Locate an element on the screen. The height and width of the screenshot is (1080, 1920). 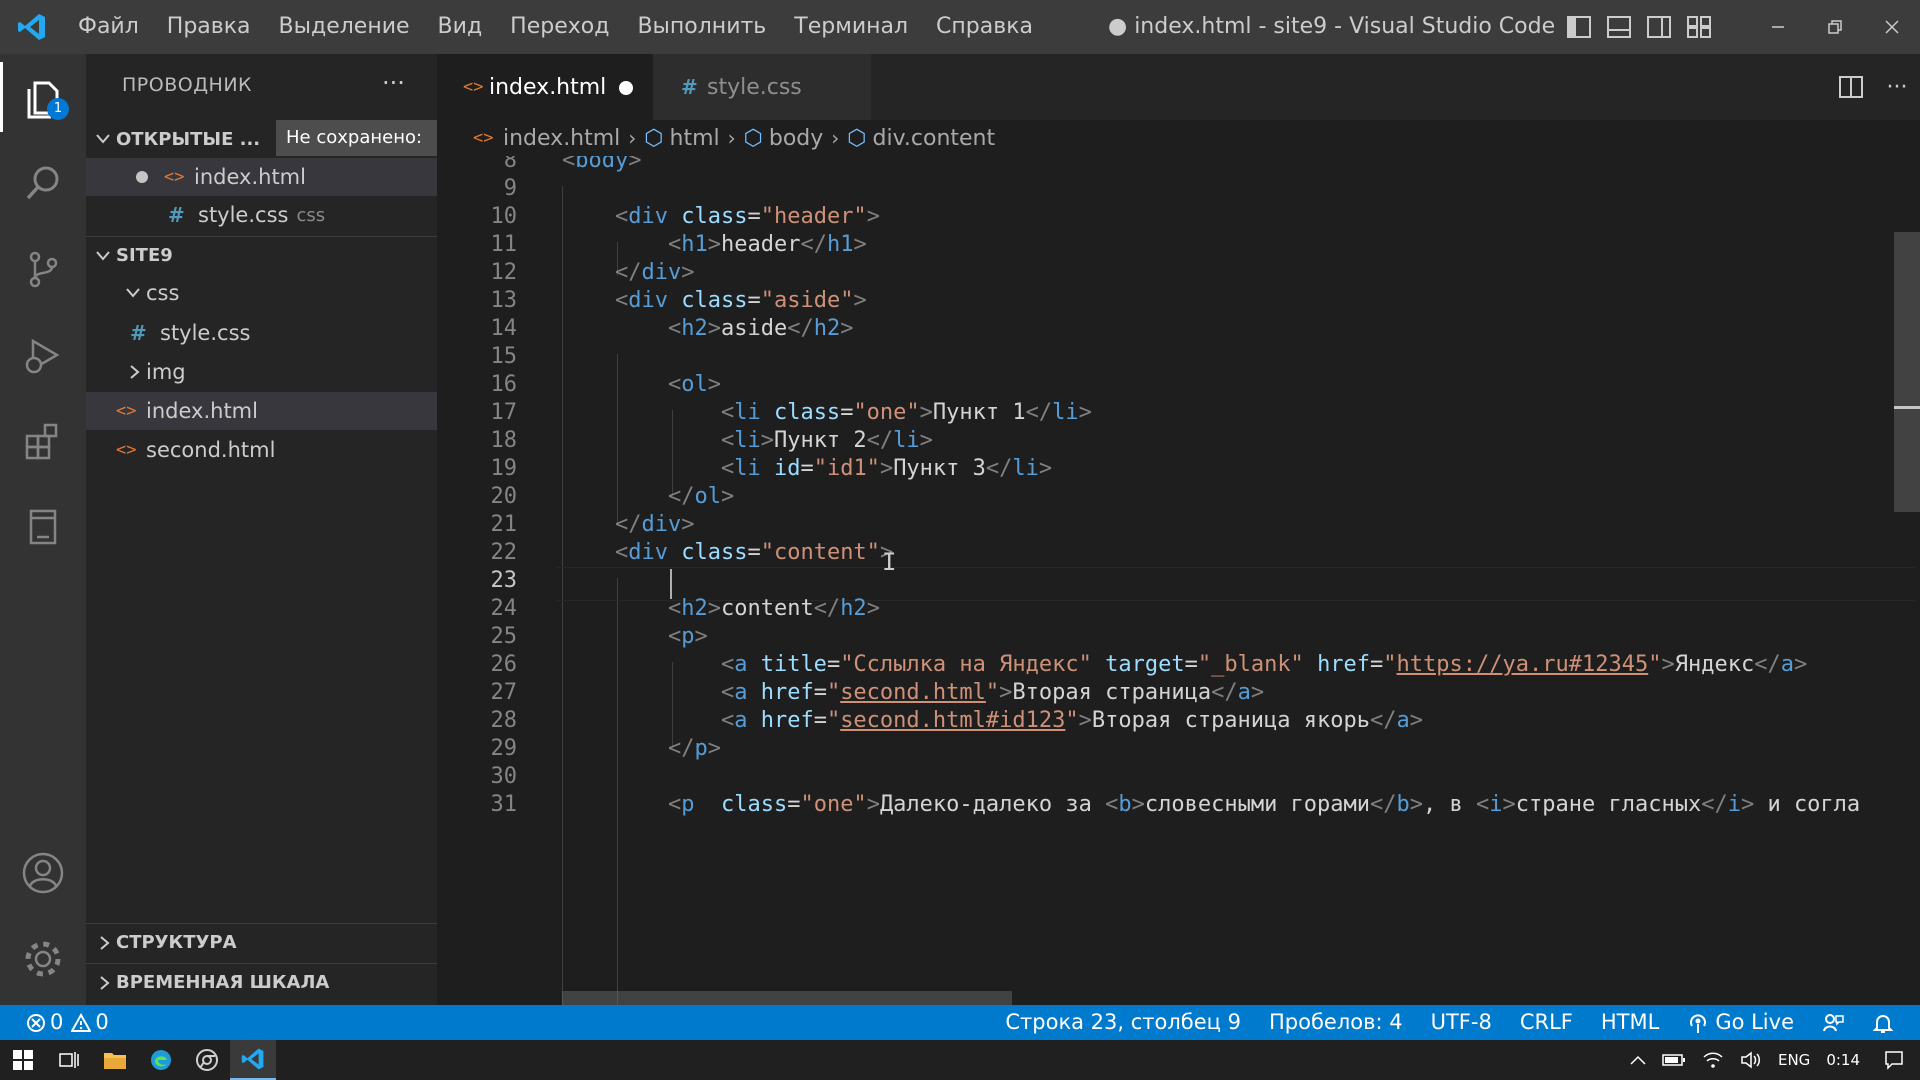
more-actions-icon: ··· is located at coordinates (1897, 87).